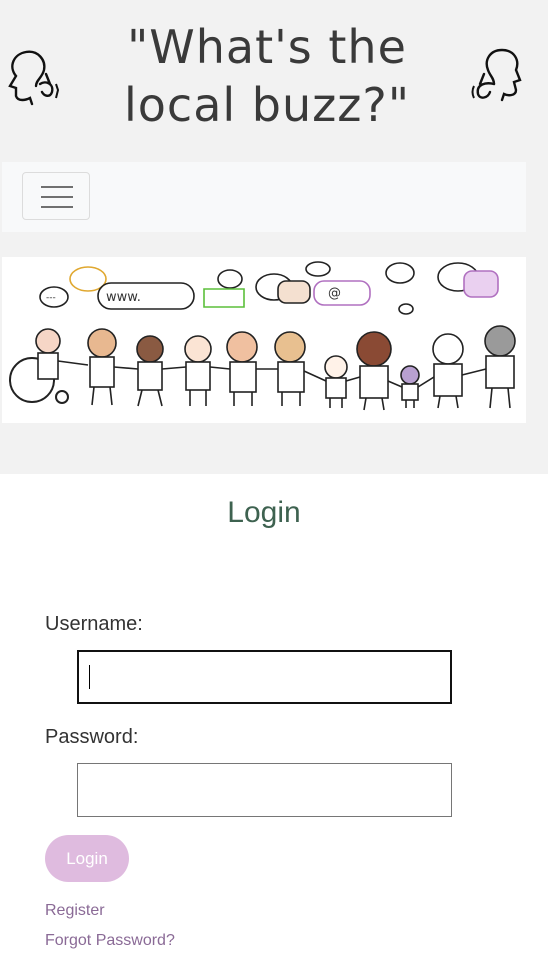 This screenshot has height=976, width=548. Describe the element at coordinates (264, 197) in the screenshot. I see `navbar` at that location.